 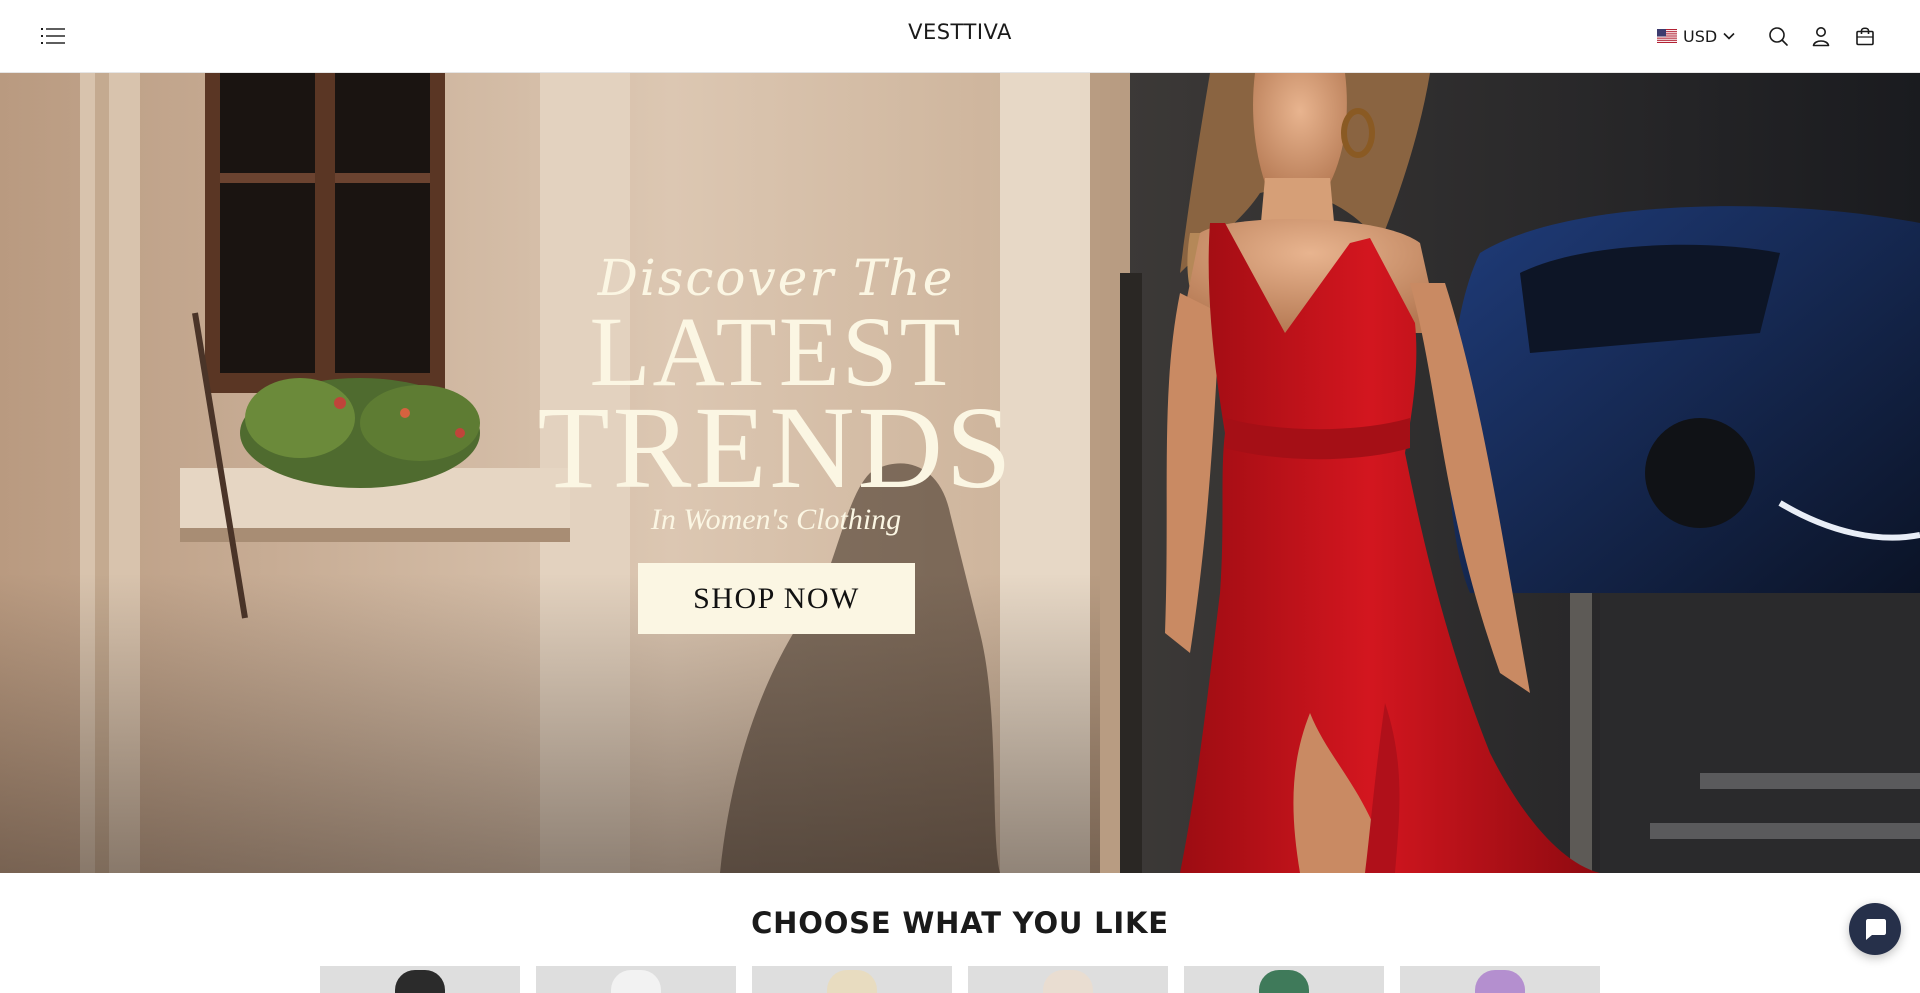 I want to click on account-icon, so click(x=1821, y=37).